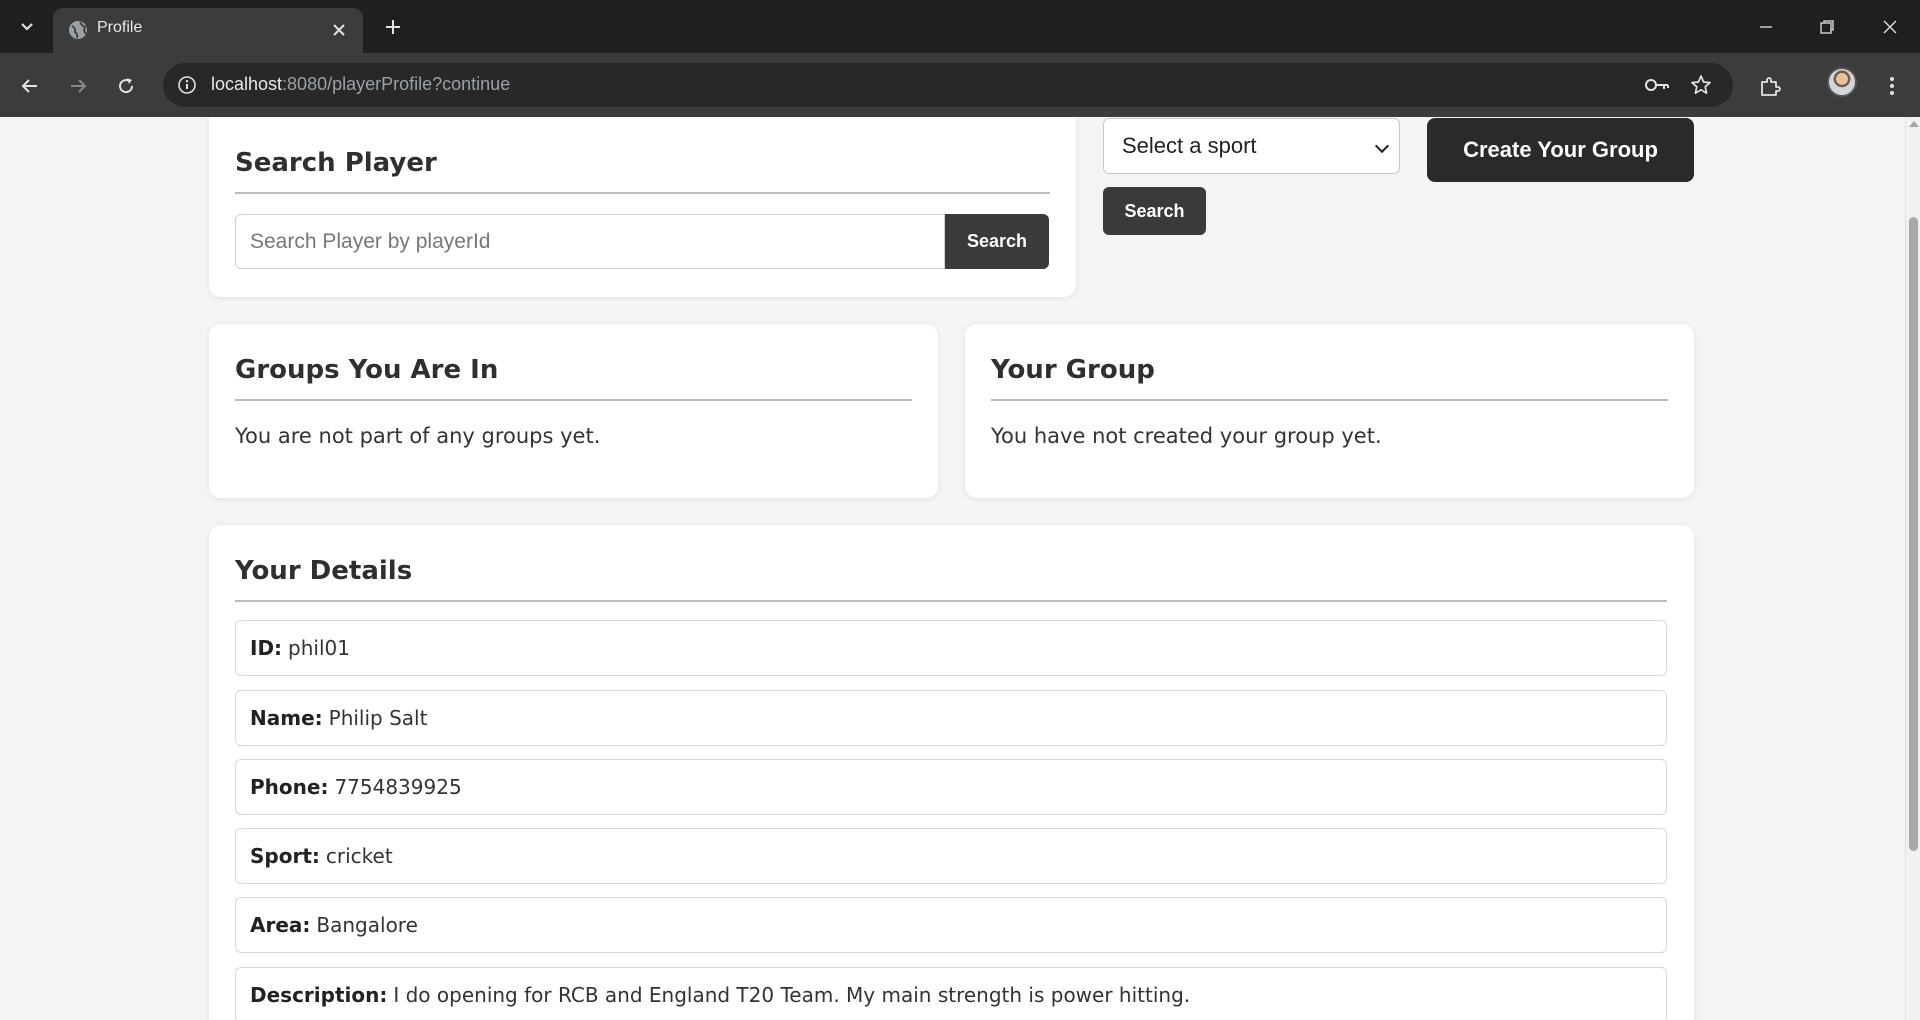 Image resolution: width=1920 pixels, height=1020 pixels. I want to click on detail-value: 7754839925, so click(398, 787).